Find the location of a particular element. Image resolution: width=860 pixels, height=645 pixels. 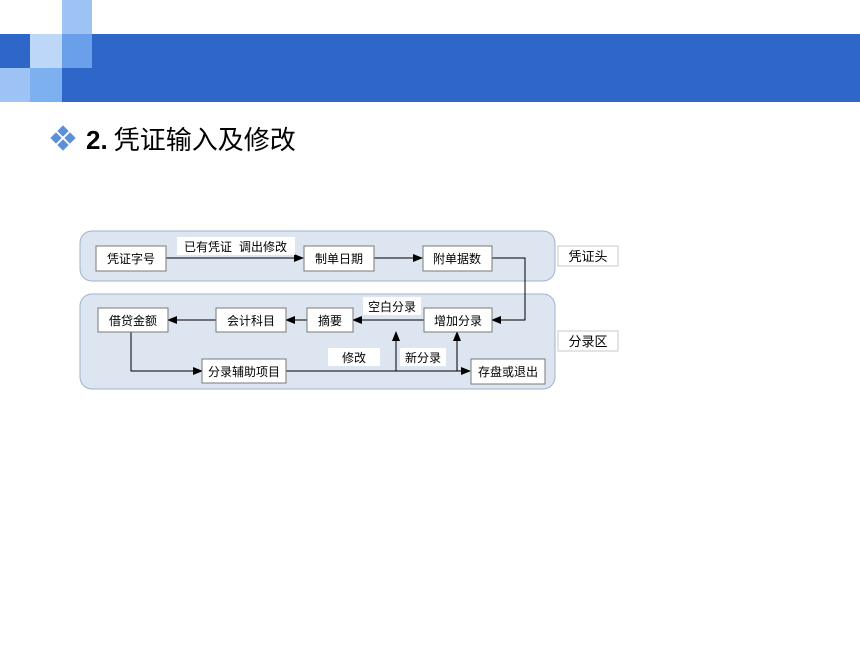

node-summary: 摘要 is located at coordinates (330, 320).